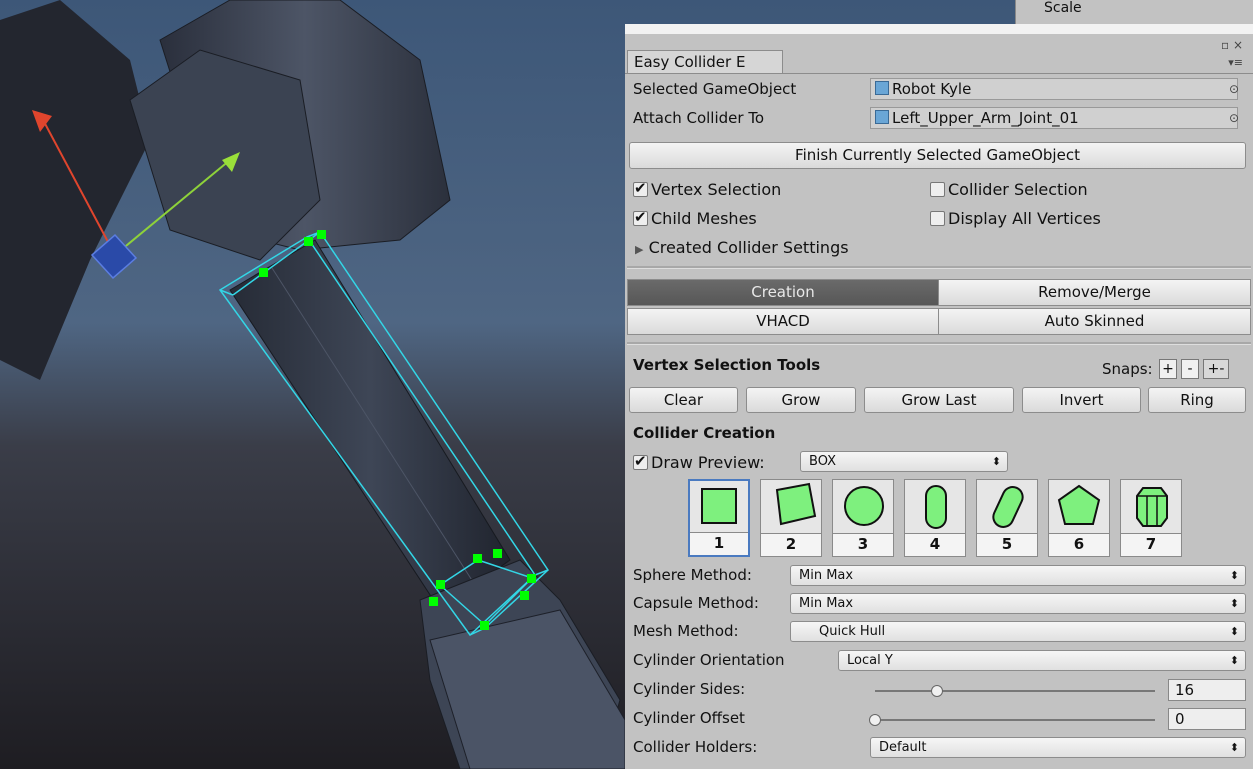 Image resolution: width=1253 pixels, height=769 pixels. Describe the element at coordinates (1015, 691) in the screenshot. I see `cylinder-sides-slider` at that location.